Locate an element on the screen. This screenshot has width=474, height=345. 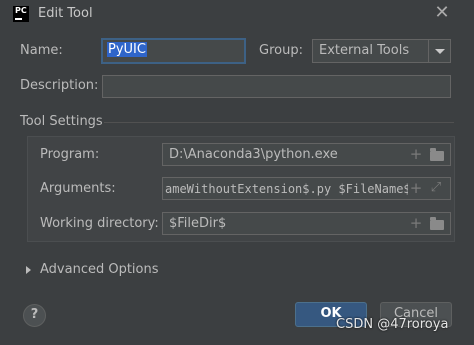
description-input is located at coordinates (276, 86).